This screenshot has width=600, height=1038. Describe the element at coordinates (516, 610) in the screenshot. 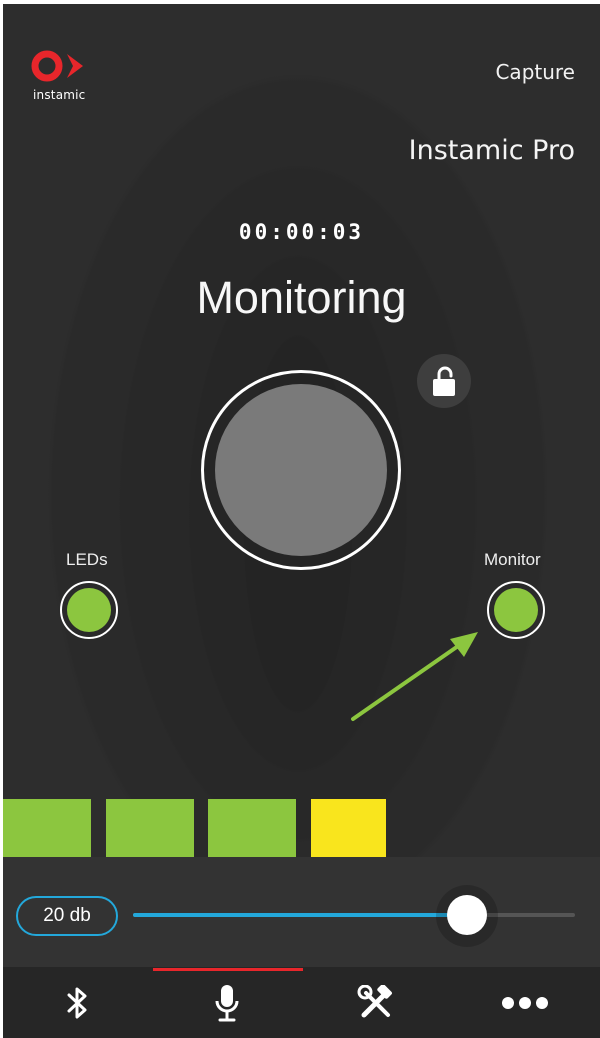

I see `monitor-toggle` at that location.